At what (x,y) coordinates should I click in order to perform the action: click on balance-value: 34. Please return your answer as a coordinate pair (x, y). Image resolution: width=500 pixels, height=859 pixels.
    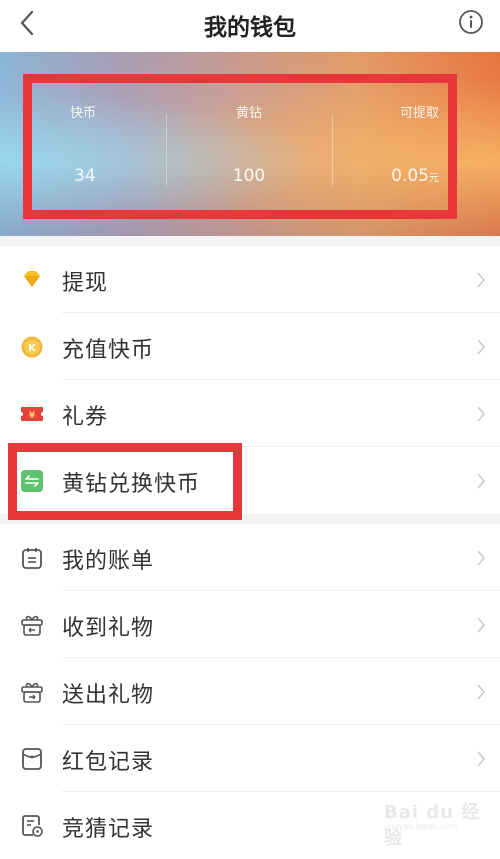
    Looking at the image, I should click on (85, 176).